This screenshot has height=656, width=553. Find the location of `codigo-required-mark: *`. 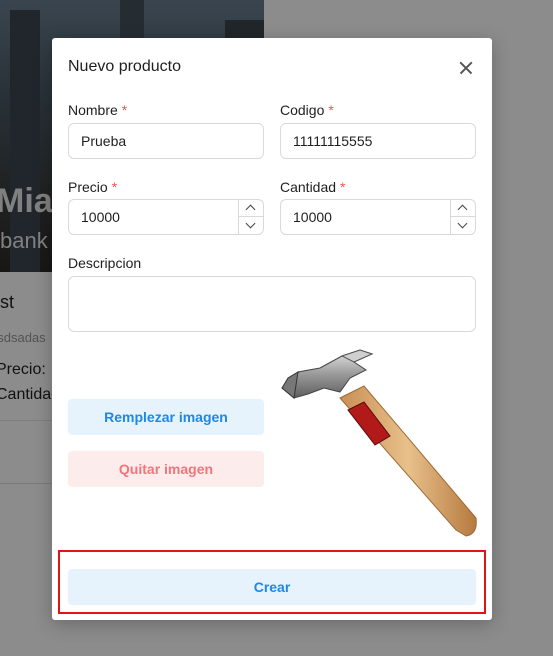

codigo-required-mark: * is located at coordinates (331, 110).